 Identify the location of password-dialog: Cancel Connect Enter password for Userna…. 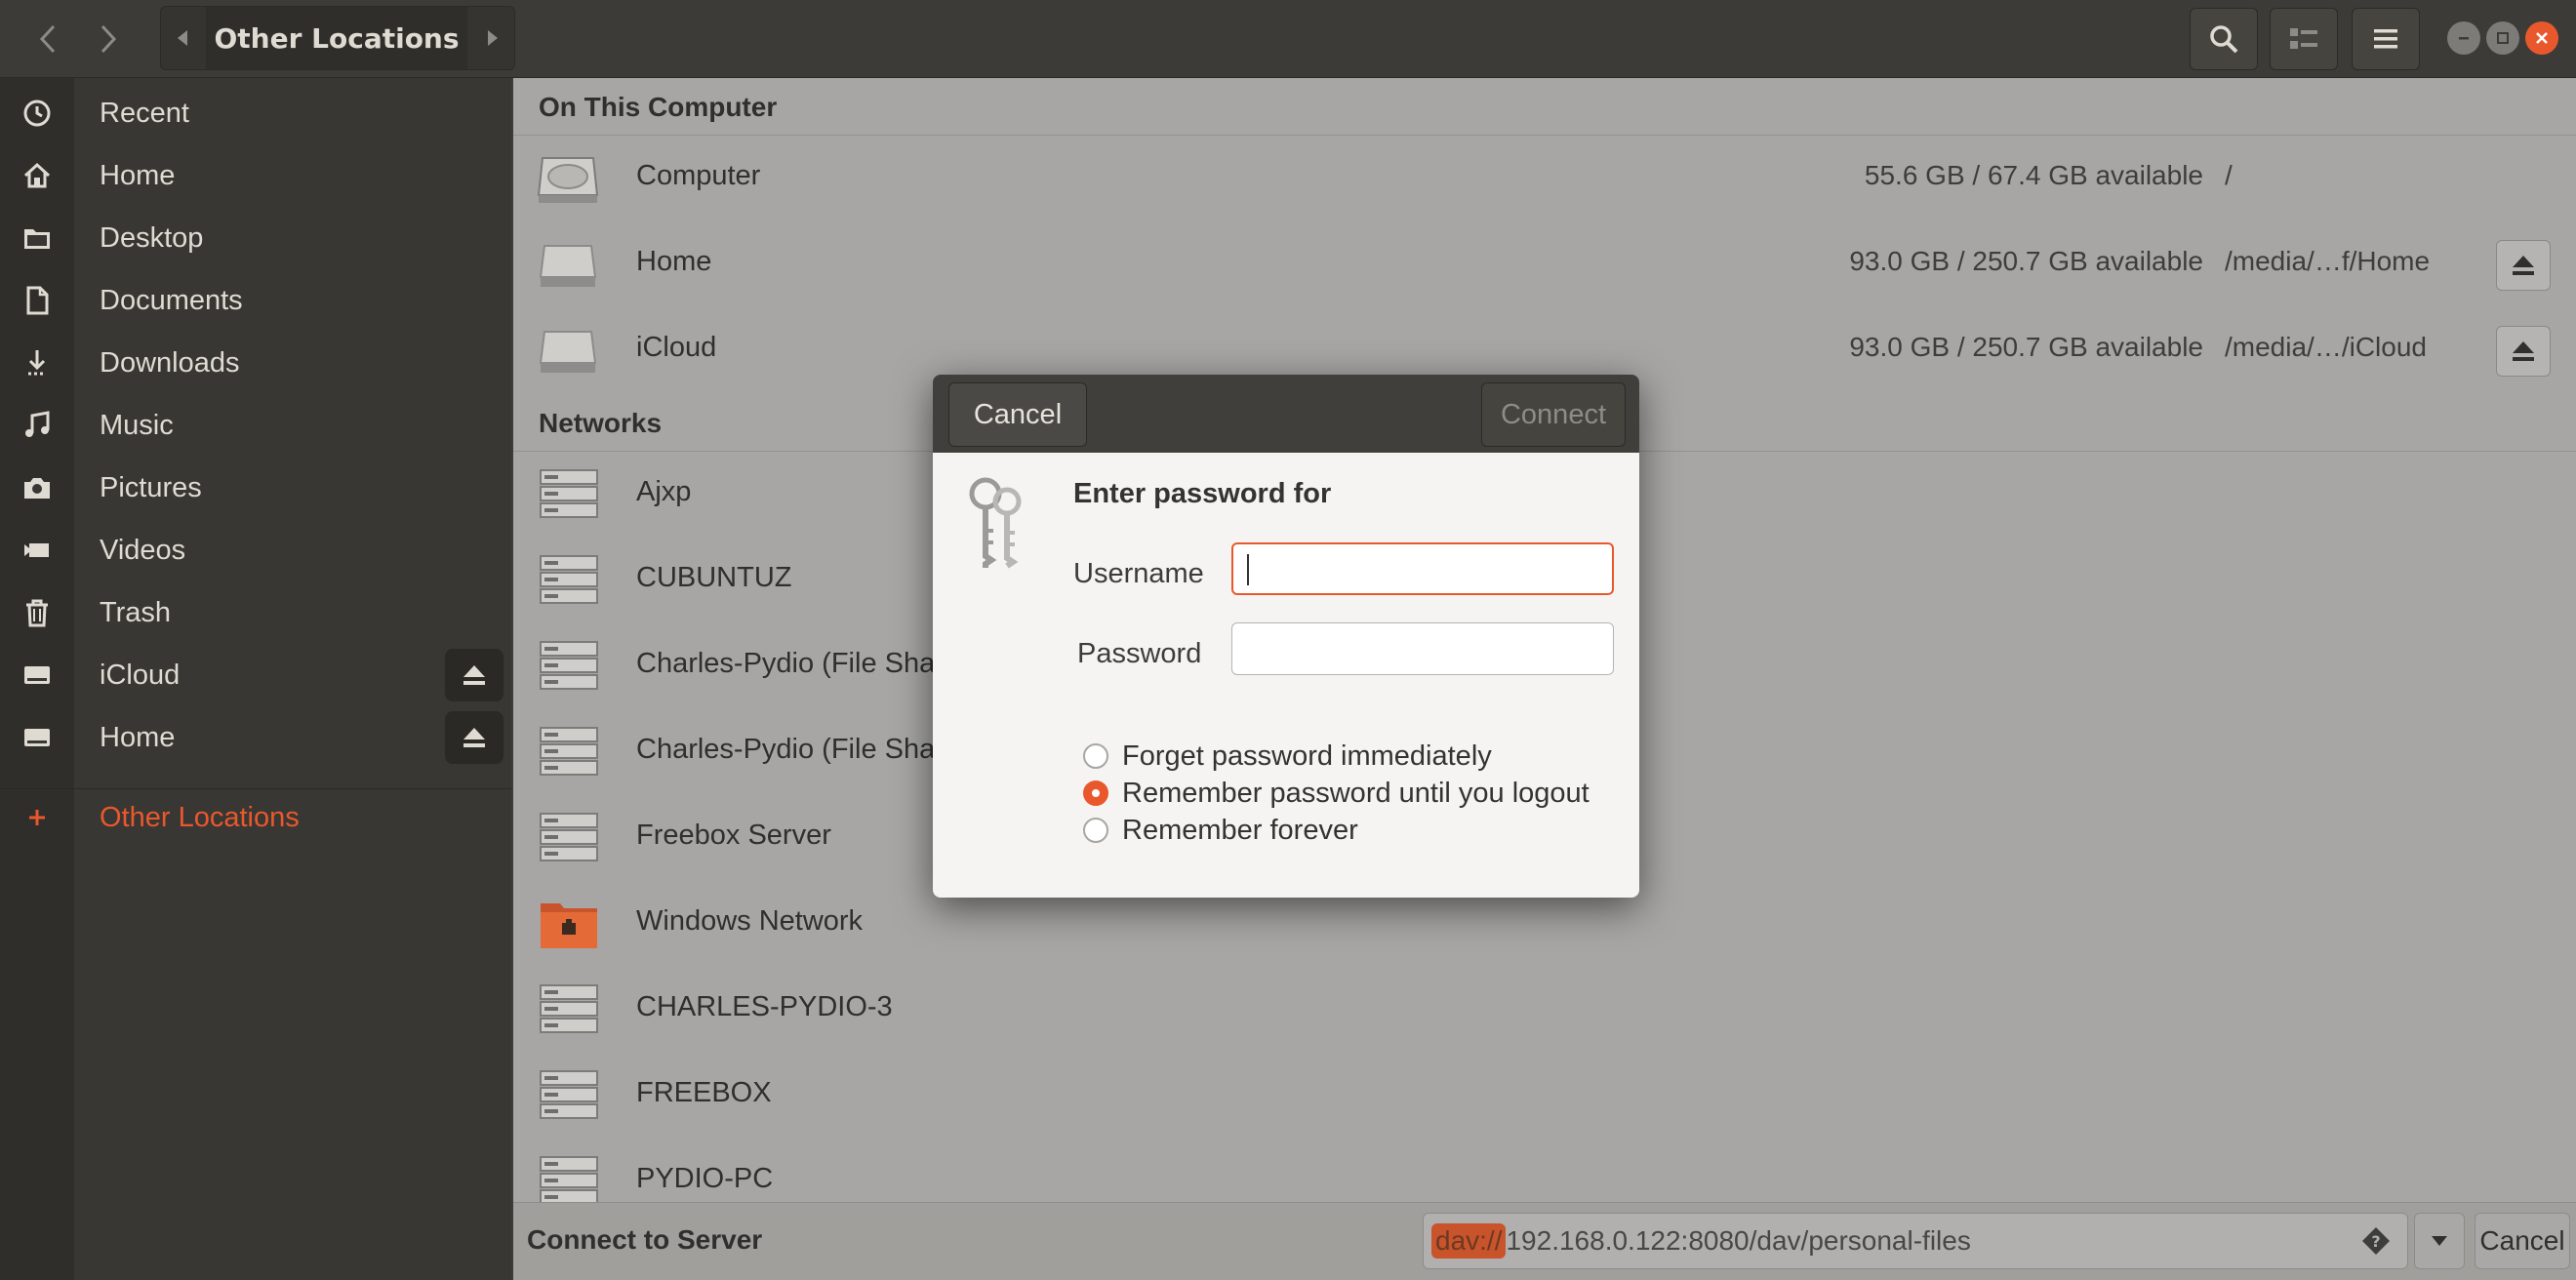
(1286, 636).